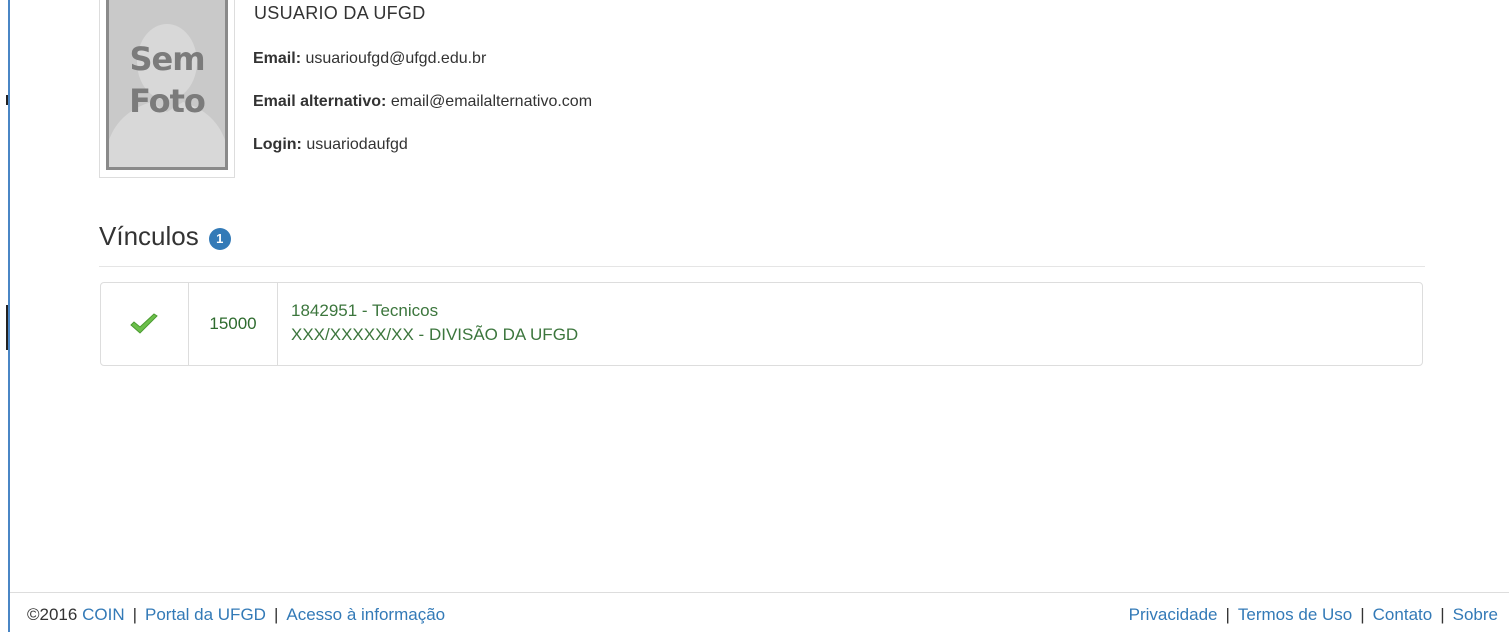  Describe the element at coordinates (759, 592) in the screenshot. I see `footer-divider` at that location.